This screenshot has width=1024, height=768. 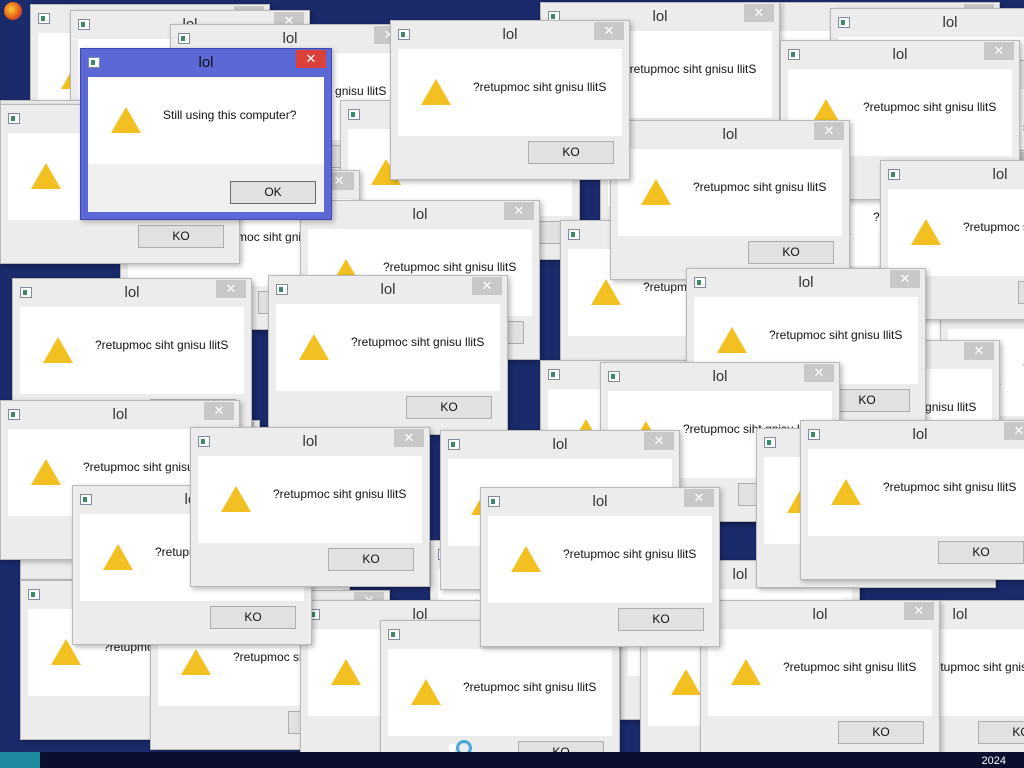 What do you see at coordinates (13, 11) in the screenshot?
I see `firefox-desktop-icon` at bounding box center [13, 11].